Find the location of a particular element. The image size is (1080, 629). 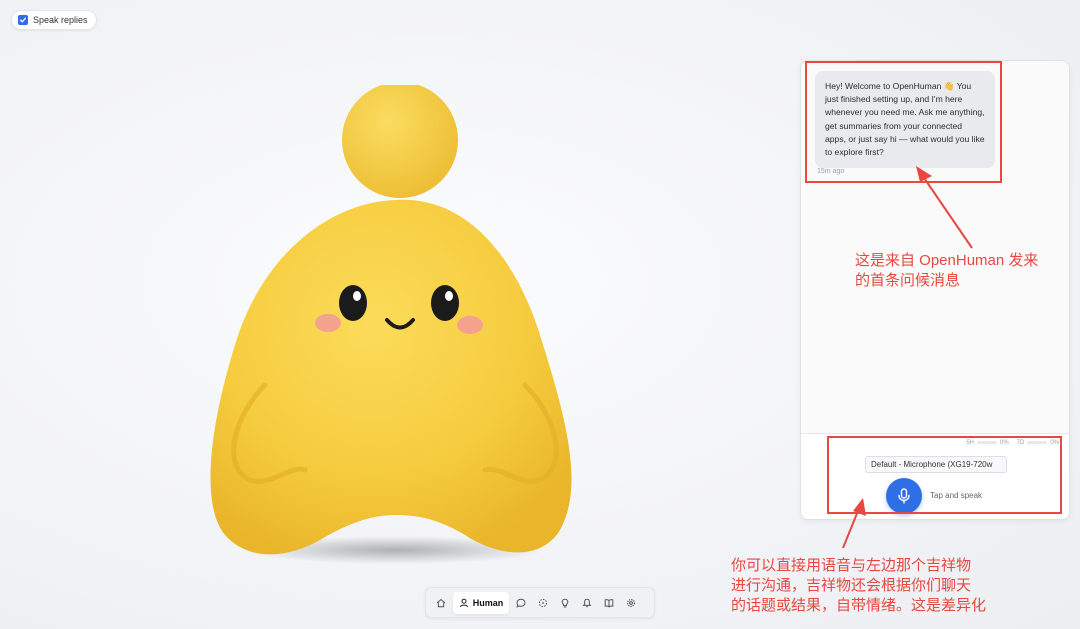

dashed-circle-icon is located at coordinates (543, 602).